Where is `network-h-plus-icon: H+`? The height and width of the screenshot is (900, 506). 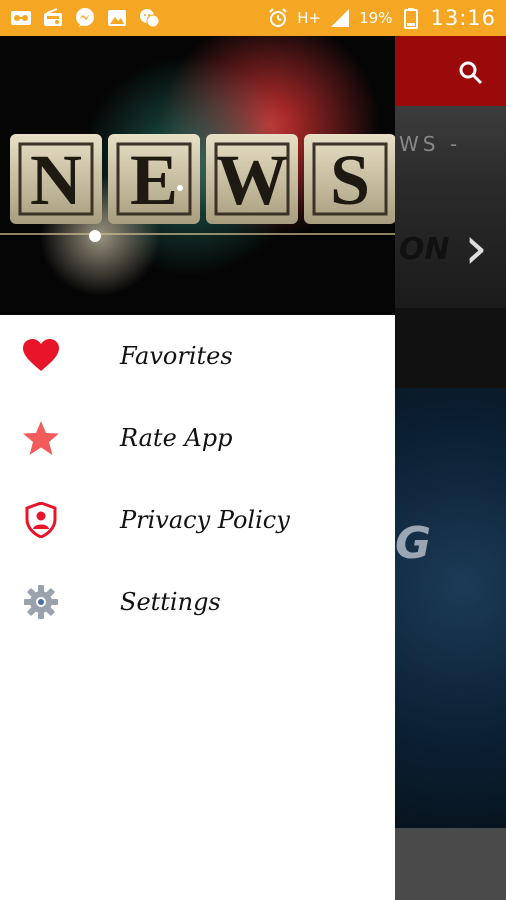 network-h-plus-icon: H+ is located at coordinates (309, 18).